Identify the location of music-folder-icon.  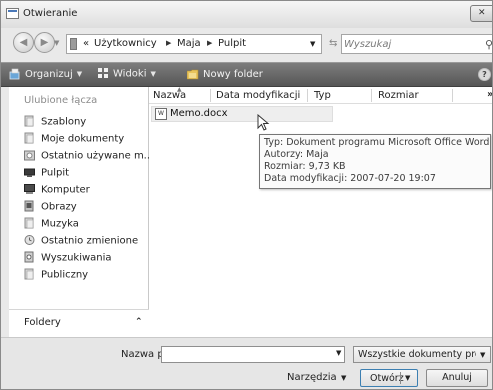
(29, 223).